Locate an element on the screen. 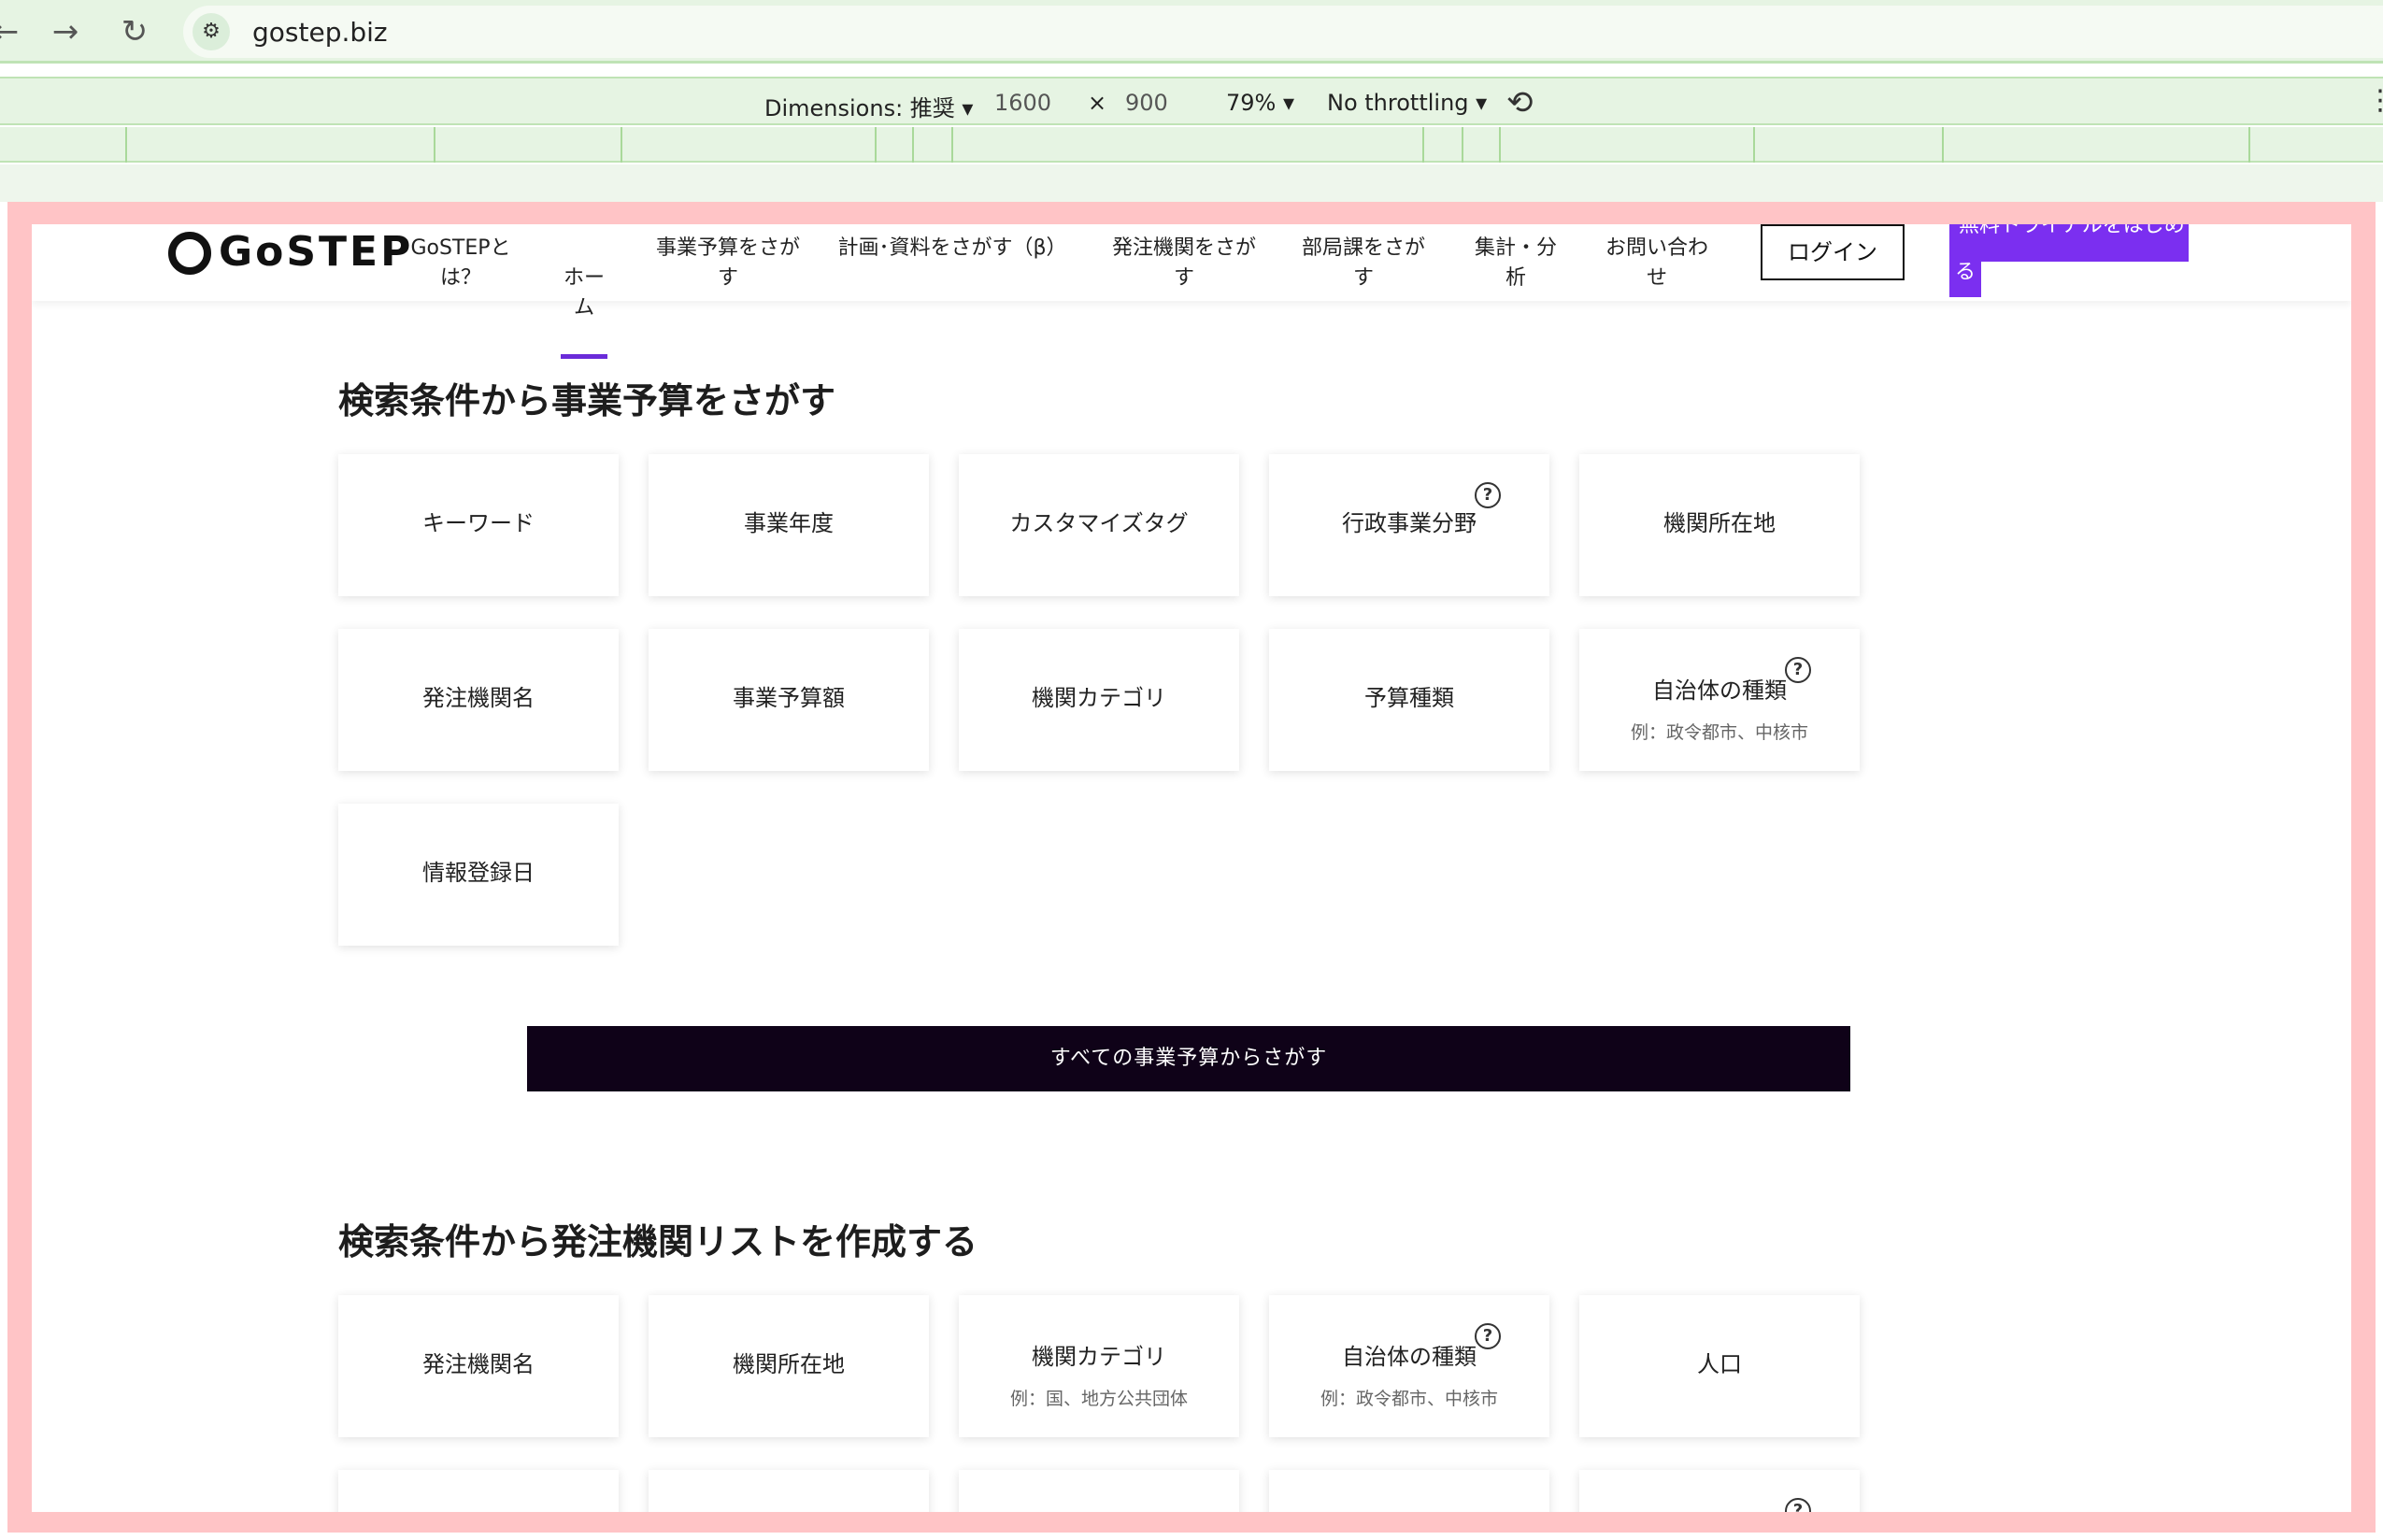 Image resolution: width=2383 pixels, height=1540 pixels. nav-contact: お問い合わ せ is located at coordinates (1657, 263).